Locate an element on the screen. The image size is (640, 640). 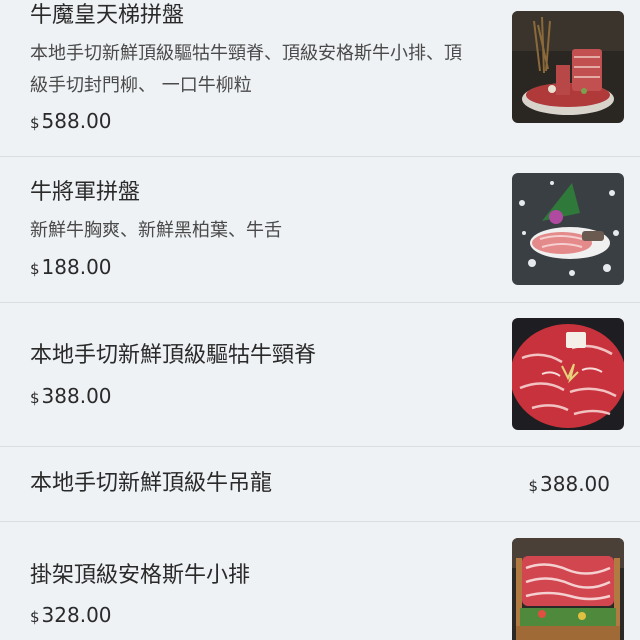
item-name: 牛將軍拼盤 is located at coordinates (85, 192).